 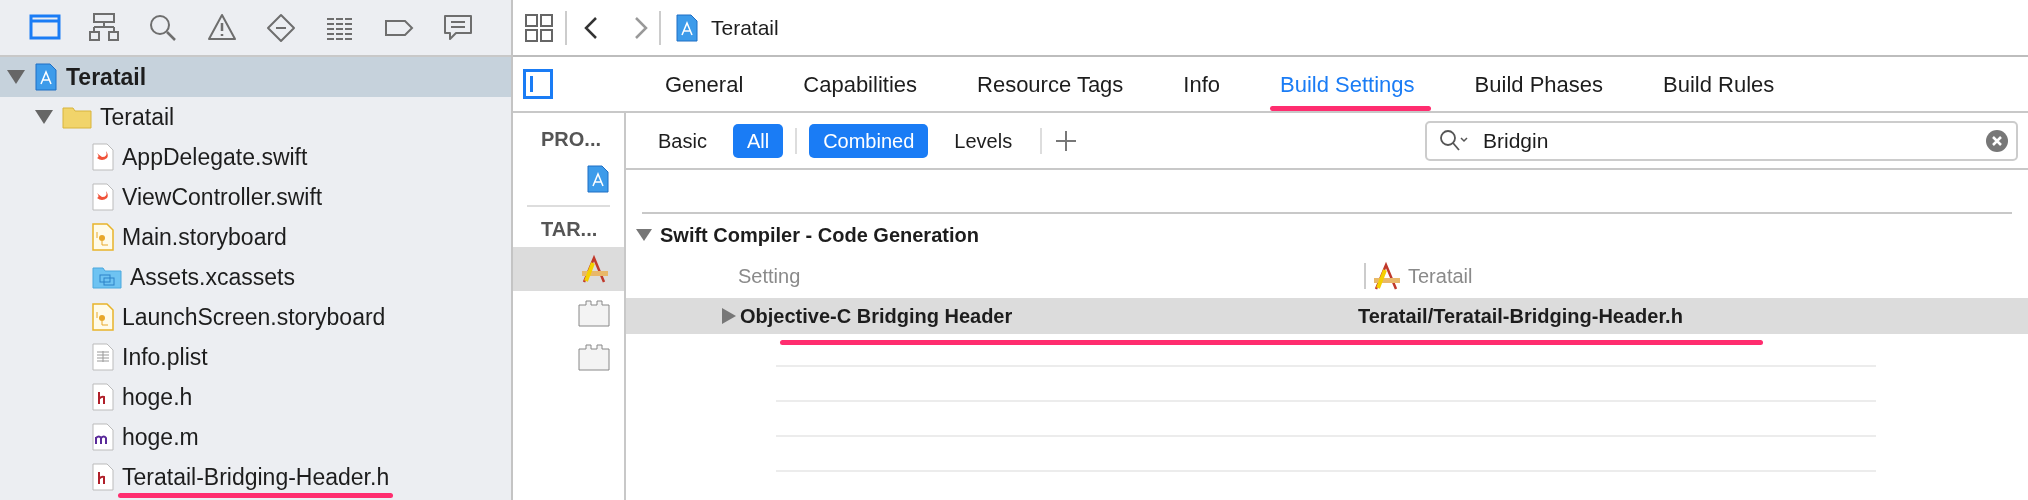 I want to click on tree-item: Info.plist, so click(x=255, y=357).